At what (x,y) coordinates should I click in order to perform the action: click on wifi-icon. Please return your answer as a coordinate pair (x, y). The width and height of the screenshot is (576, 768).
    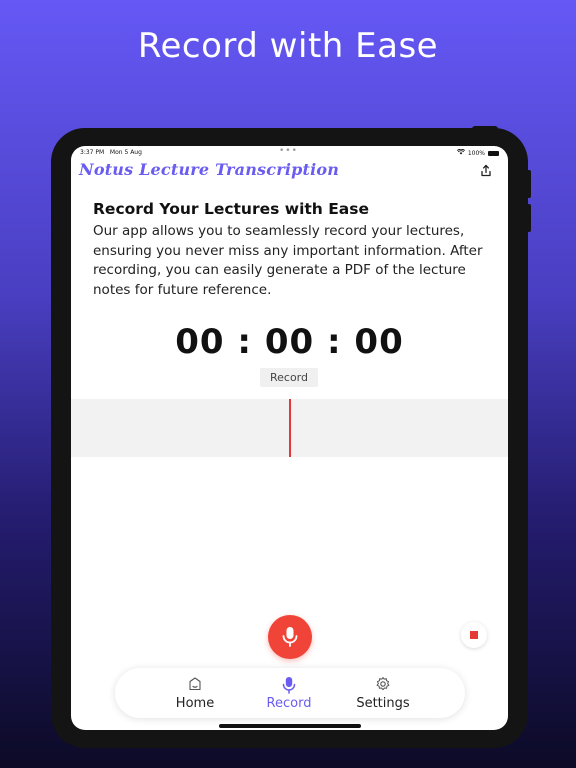
    Looking at the image, I should click on (460, 152).